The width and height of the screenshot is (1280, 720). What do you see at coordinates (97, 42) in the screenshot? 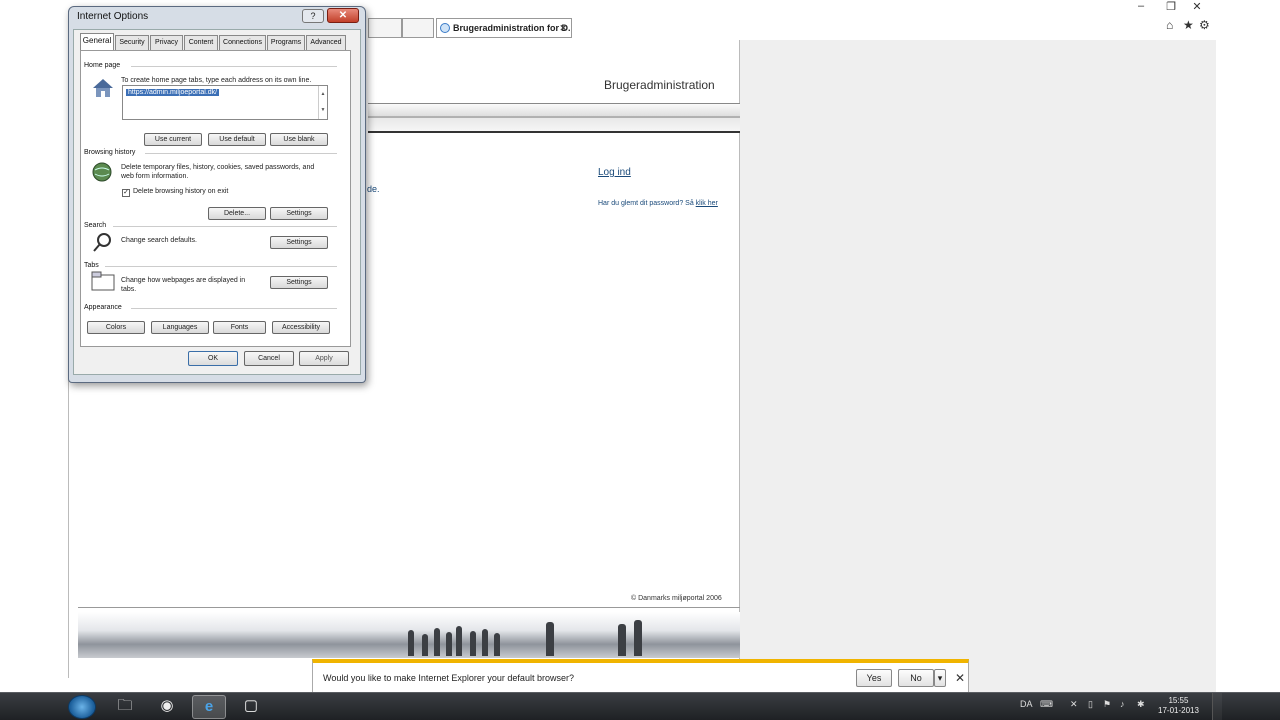
I see `tab-general: General` at bounding box center [97, 42].